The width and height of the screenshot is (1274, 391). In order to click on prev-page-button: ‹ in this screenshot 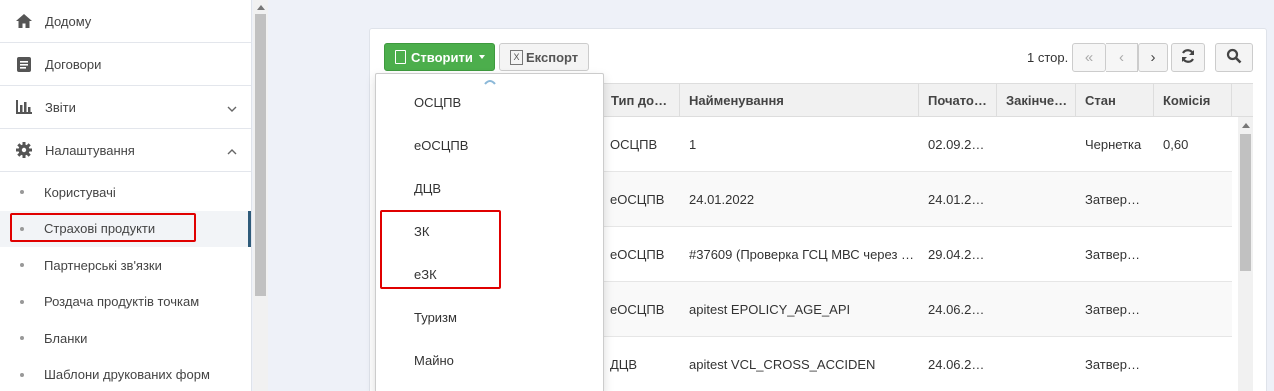, I will do `click(1122, 57)`.